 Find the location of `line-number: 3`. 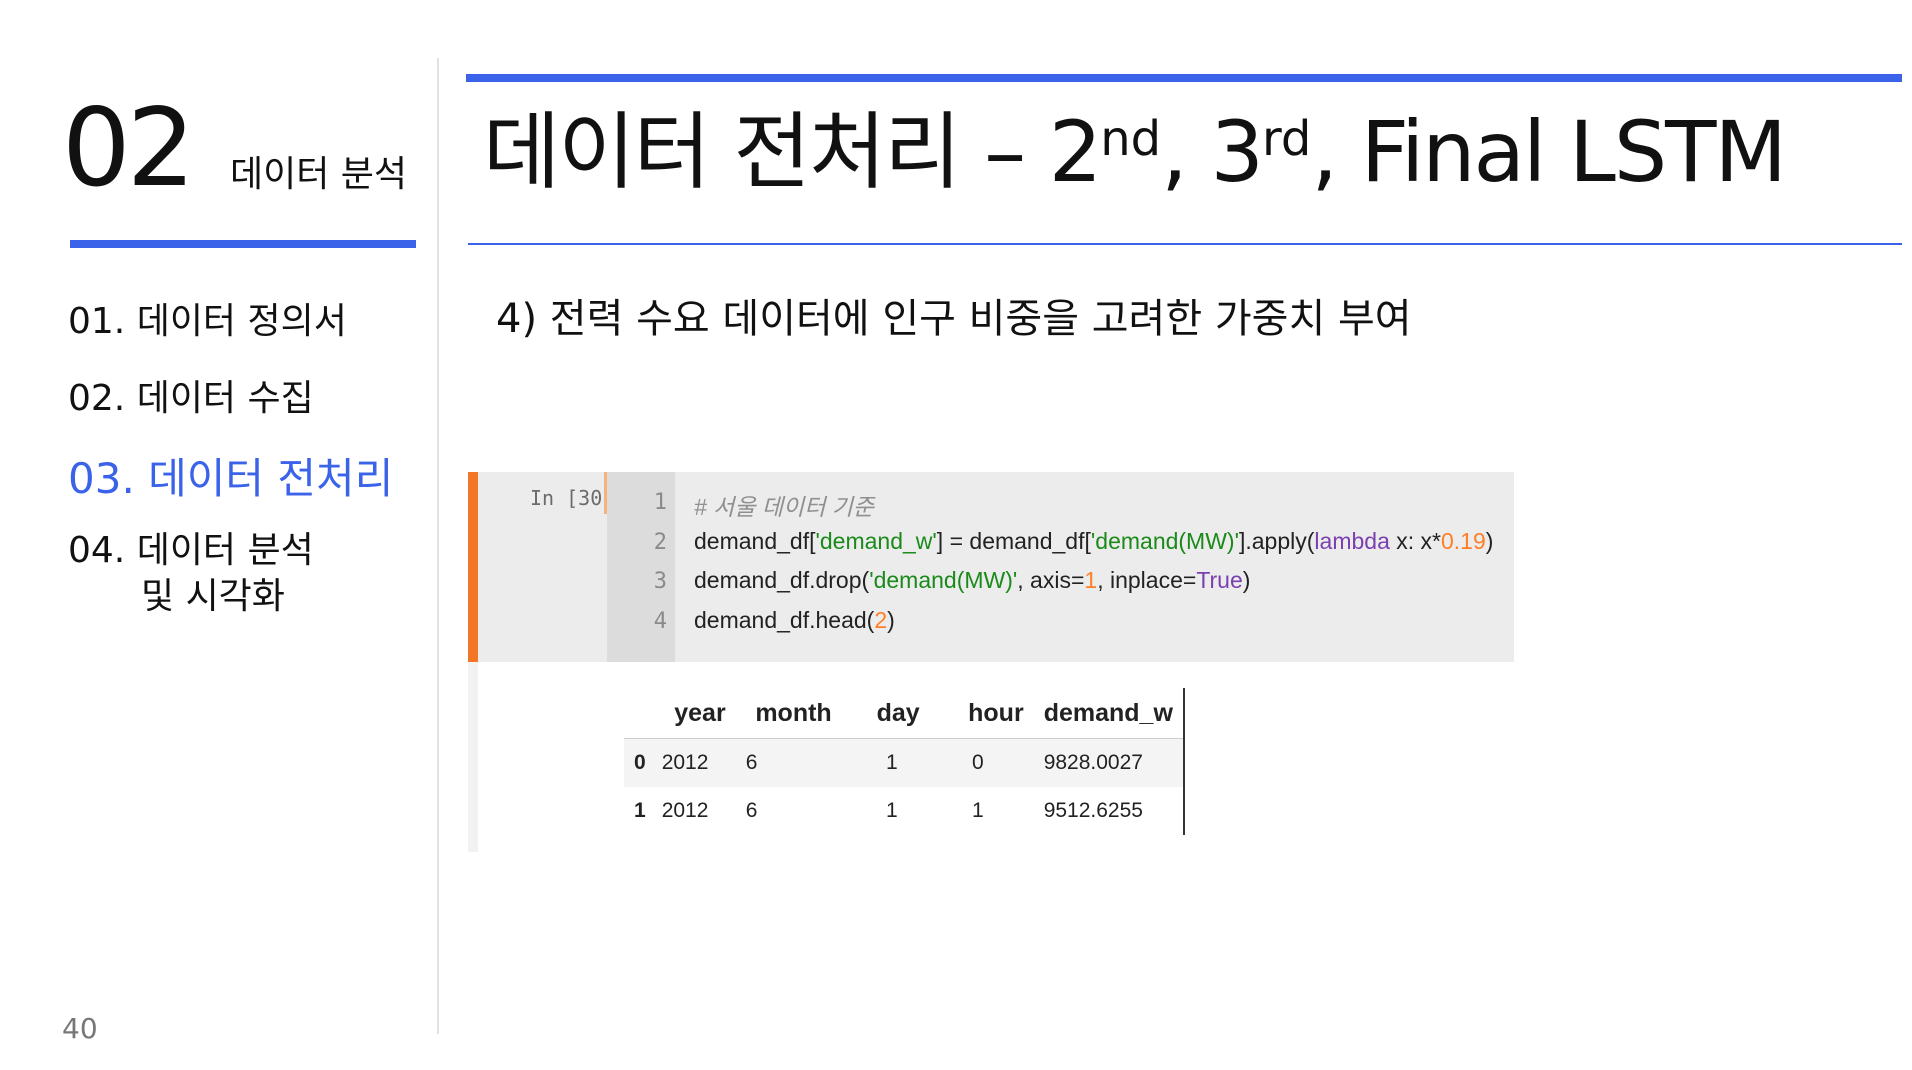

line-number: 3 is located at coordinates (660, 581).